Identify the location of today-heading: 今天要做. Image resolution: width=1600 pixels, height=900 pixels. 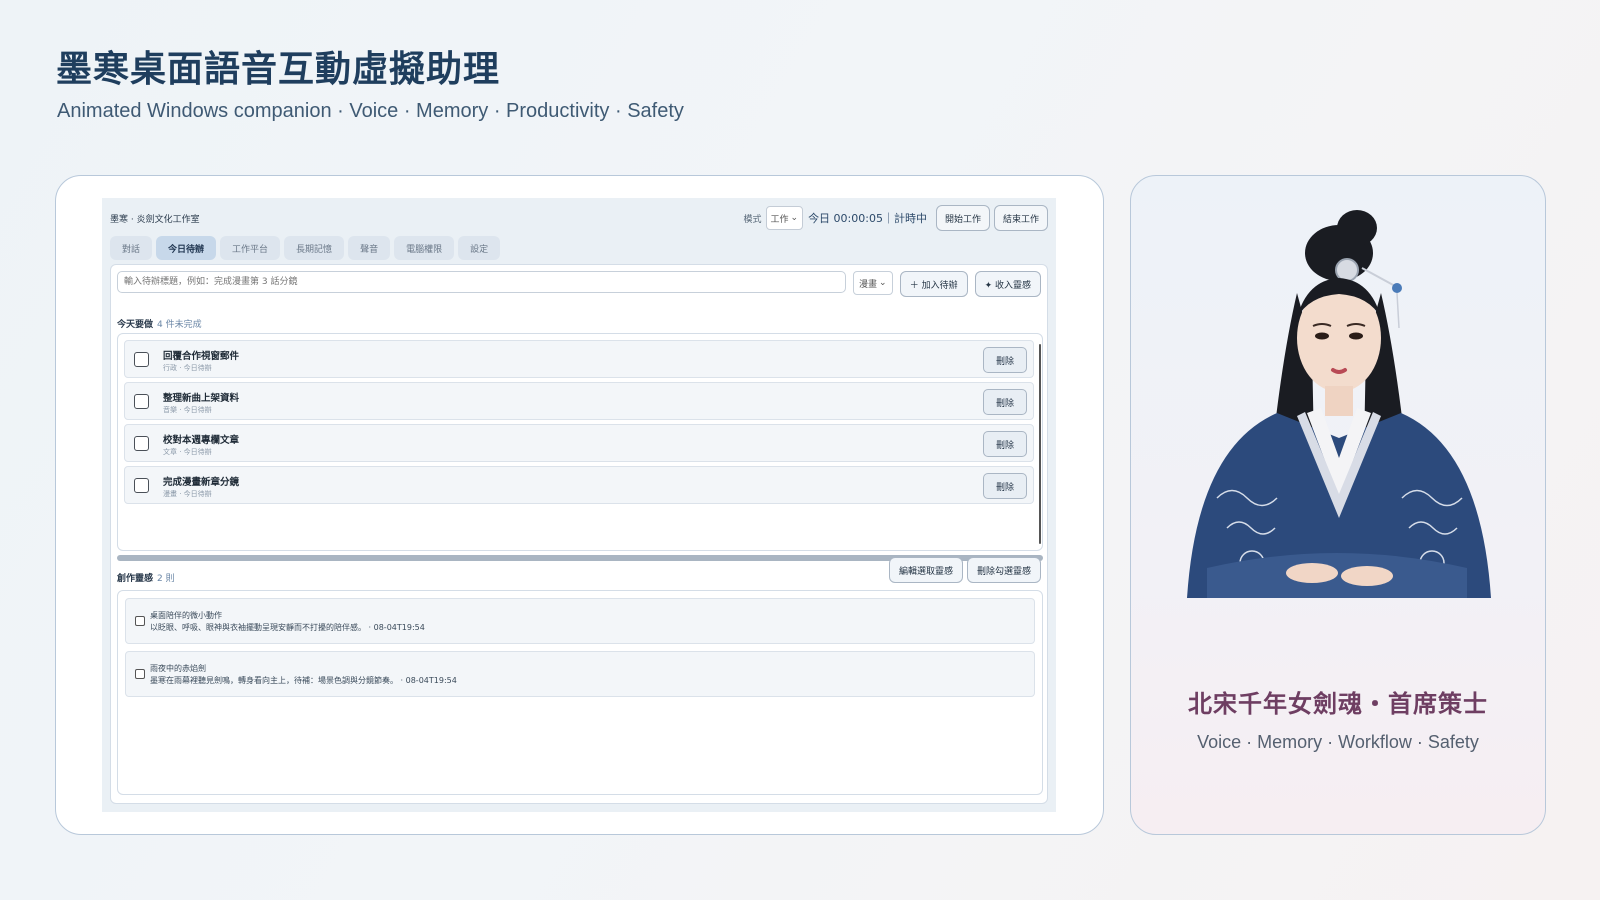
(135, 325).